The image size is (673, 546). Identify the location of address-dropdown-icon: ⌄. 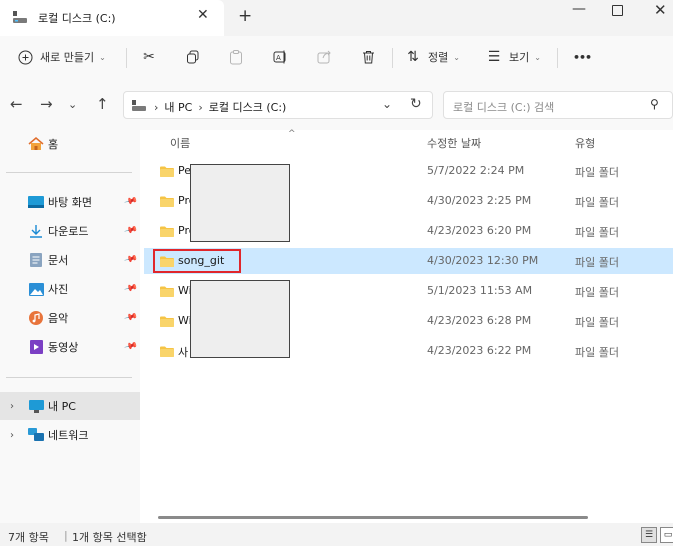
(387, 104).